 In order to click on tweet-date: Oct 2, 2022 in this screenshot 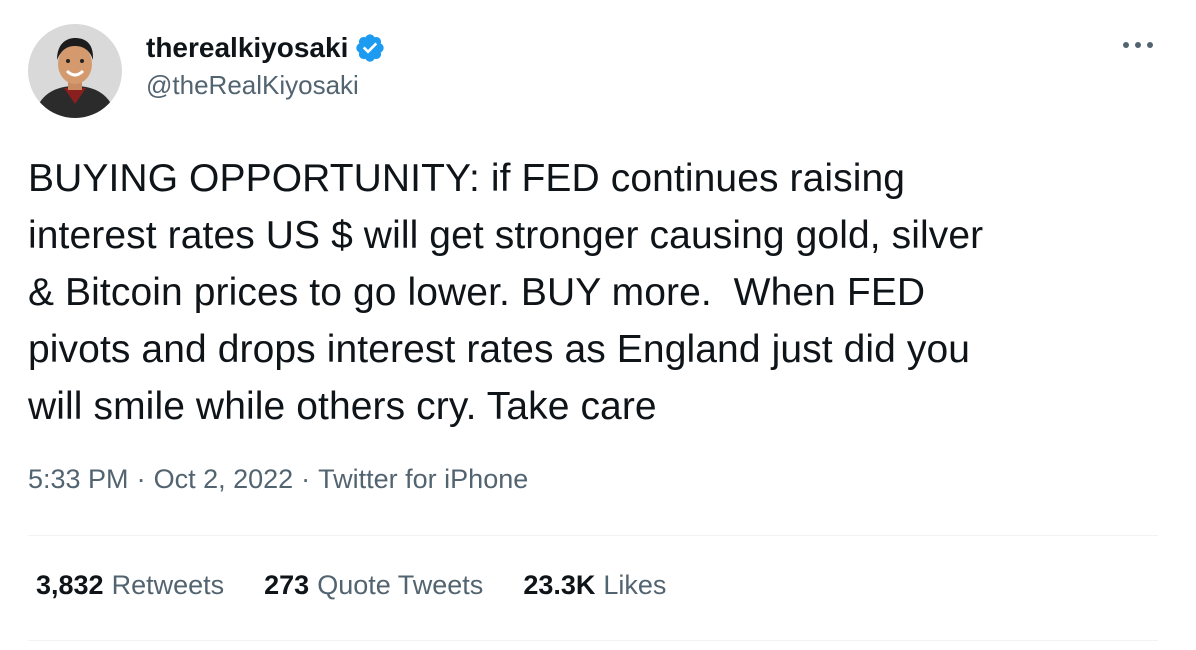, I will do `click(224, 479)`.